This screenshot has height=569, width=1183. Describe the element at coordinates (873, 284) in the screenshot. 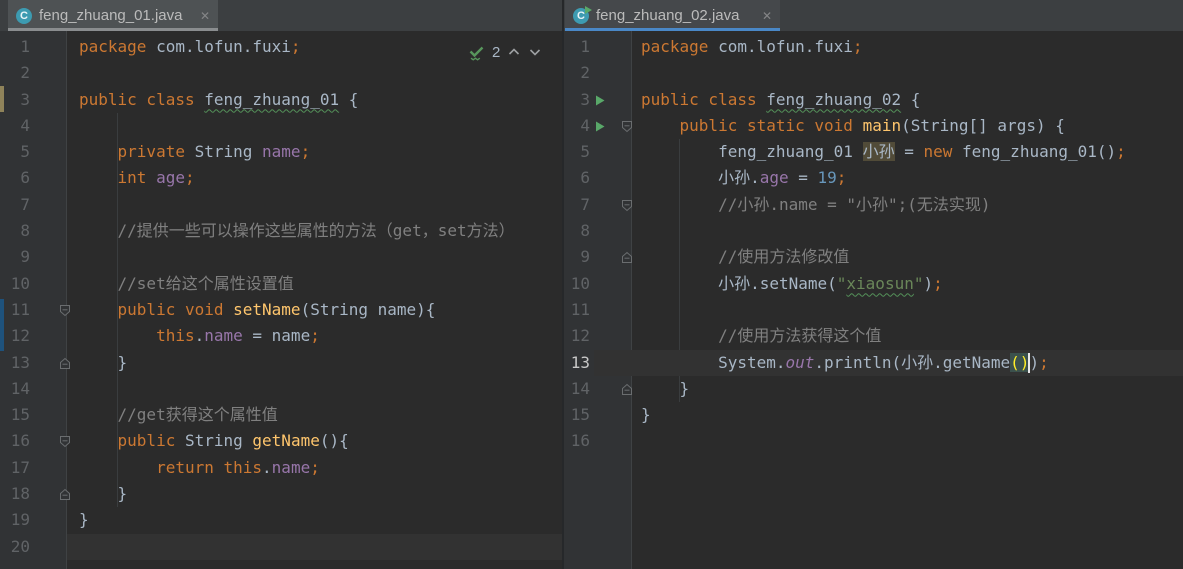

I see `code-line: 10 小孙.setName("xiaosun");` at that location.